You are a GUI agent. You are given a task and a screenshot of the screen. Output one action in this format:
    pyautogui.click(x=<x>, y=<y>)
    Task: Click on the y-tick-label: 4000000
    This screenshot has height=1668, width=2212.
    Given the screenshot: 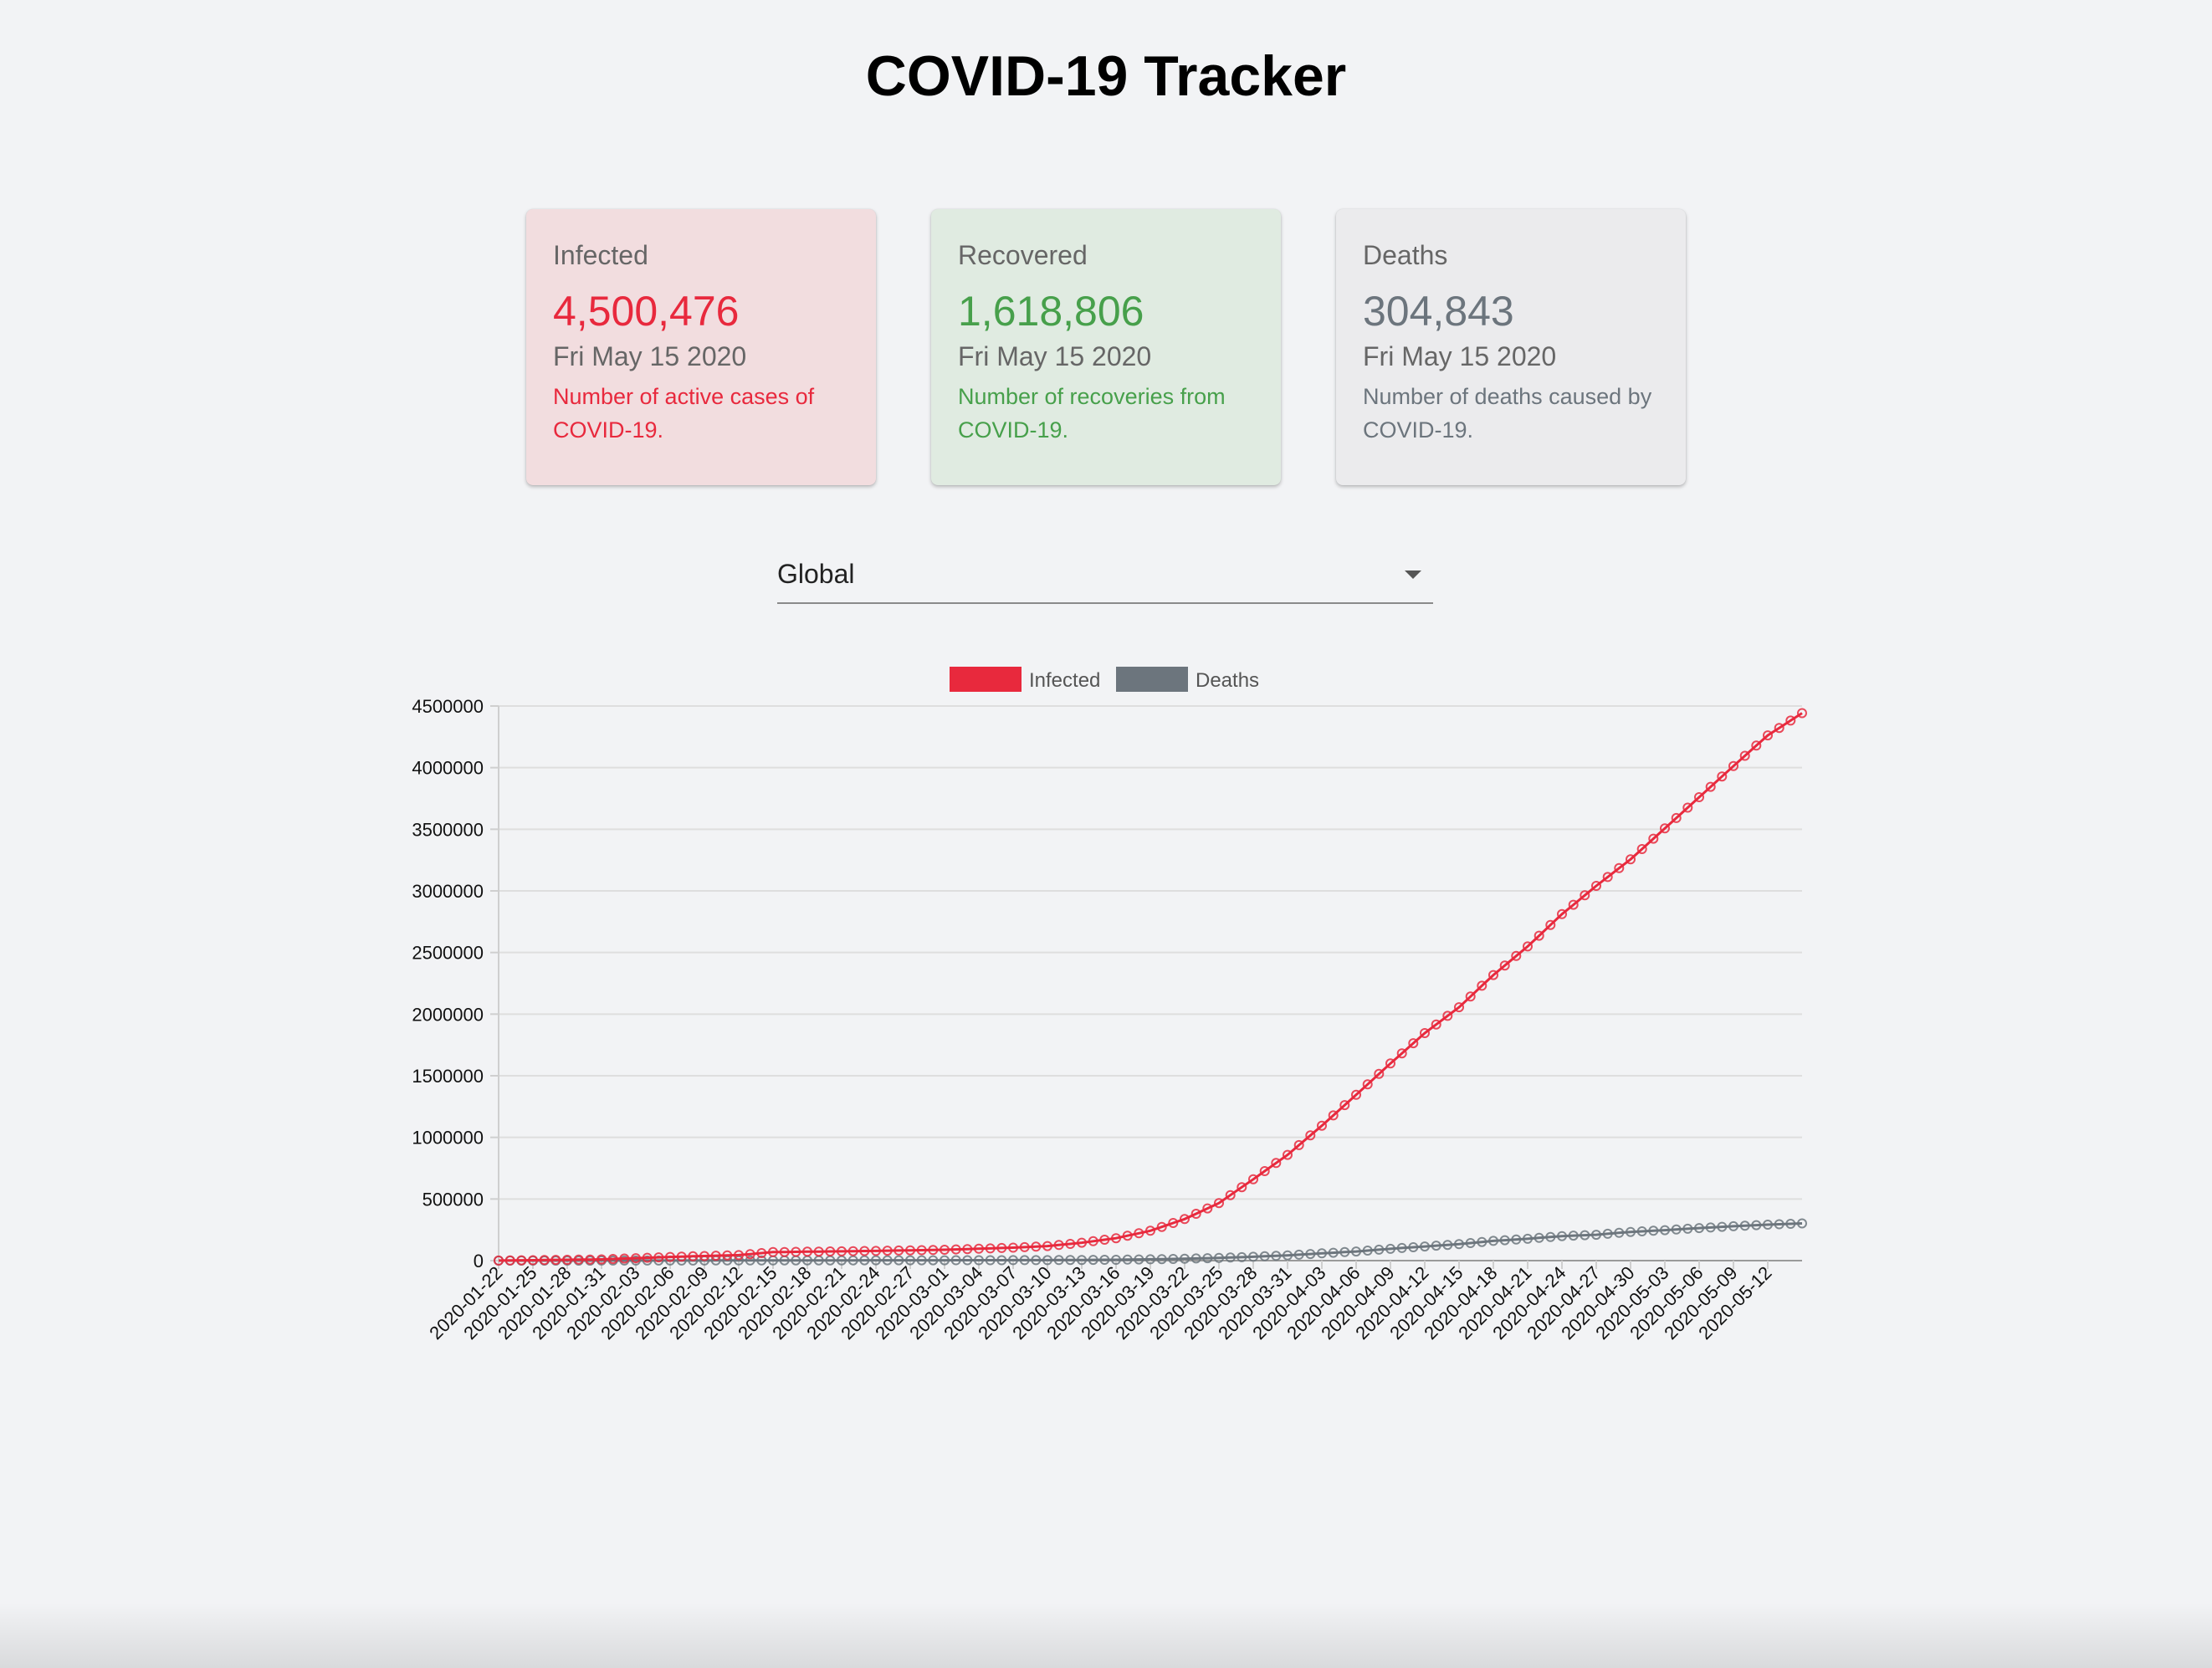 What is the action you would take?
    pyautogui.click(x=448, y=768)
    